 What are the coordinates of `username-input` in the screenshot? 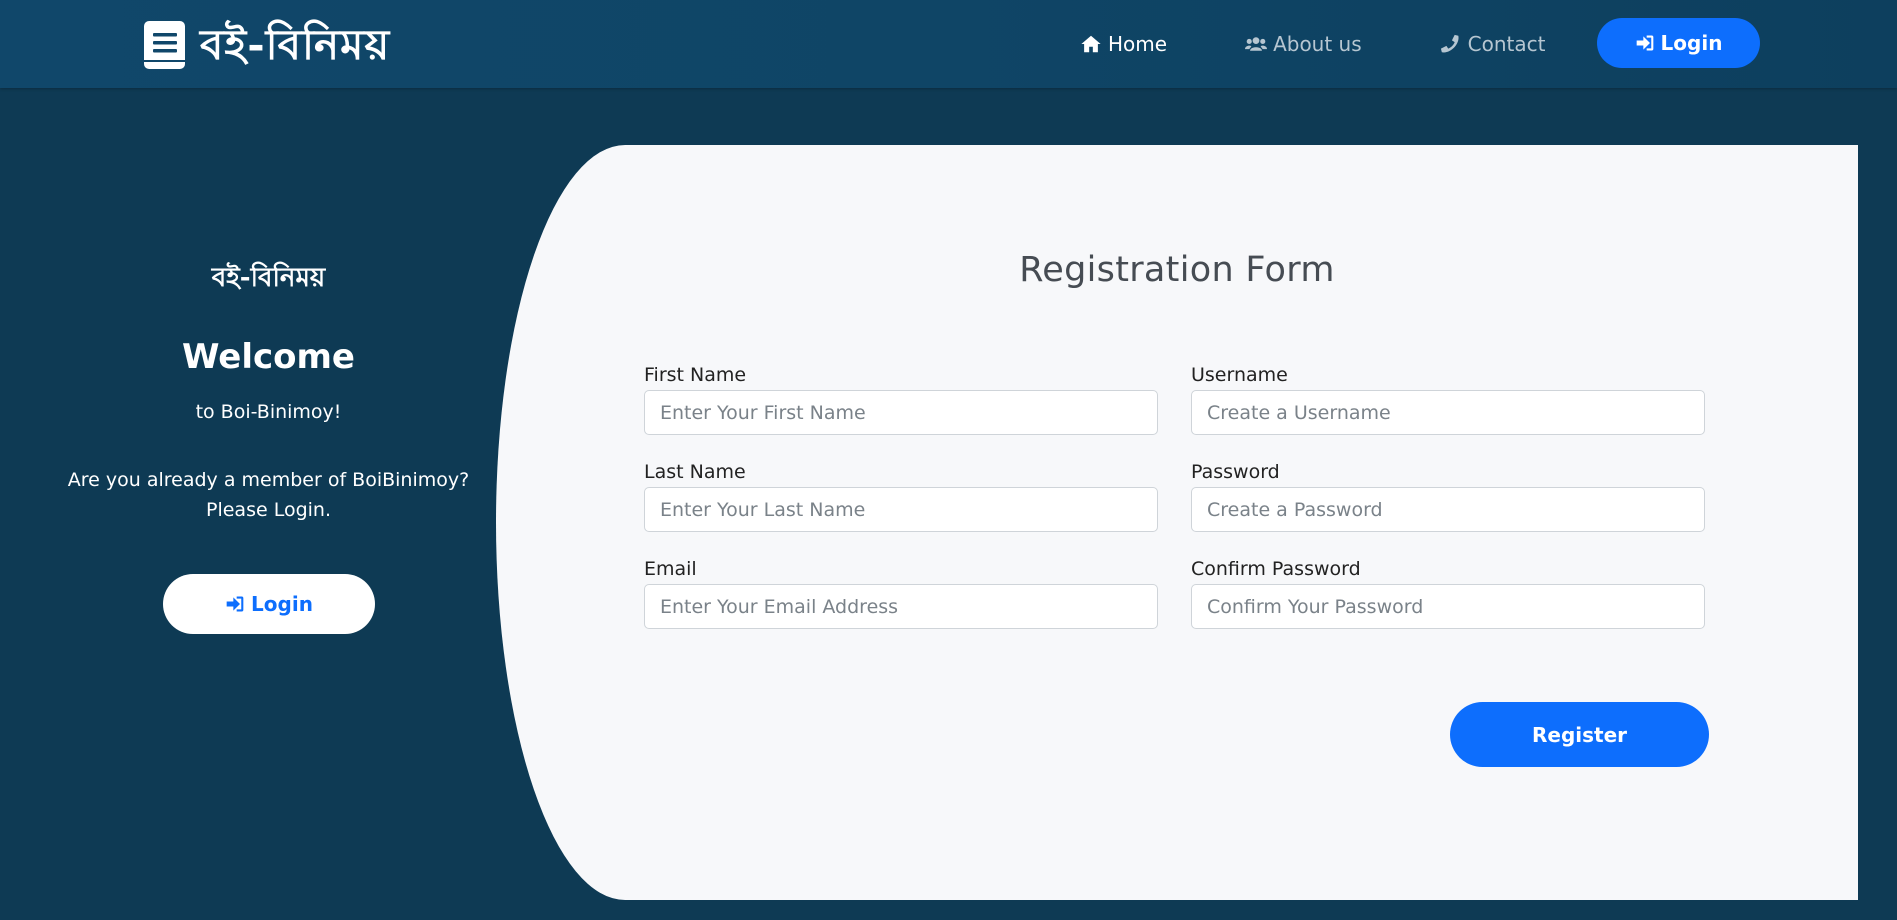 It's located at (1448, 412).